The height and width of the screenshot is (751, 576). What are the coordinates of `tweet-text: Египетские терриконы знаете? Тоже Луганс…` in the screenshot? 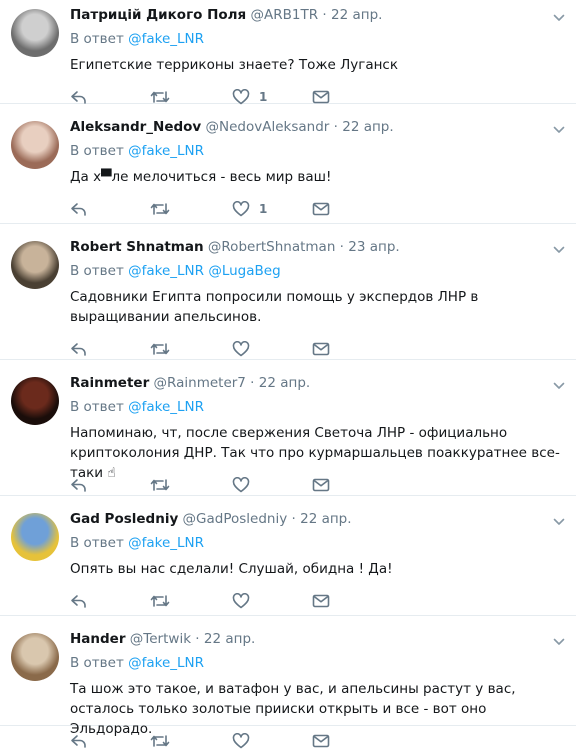 It's located at (234, 65).